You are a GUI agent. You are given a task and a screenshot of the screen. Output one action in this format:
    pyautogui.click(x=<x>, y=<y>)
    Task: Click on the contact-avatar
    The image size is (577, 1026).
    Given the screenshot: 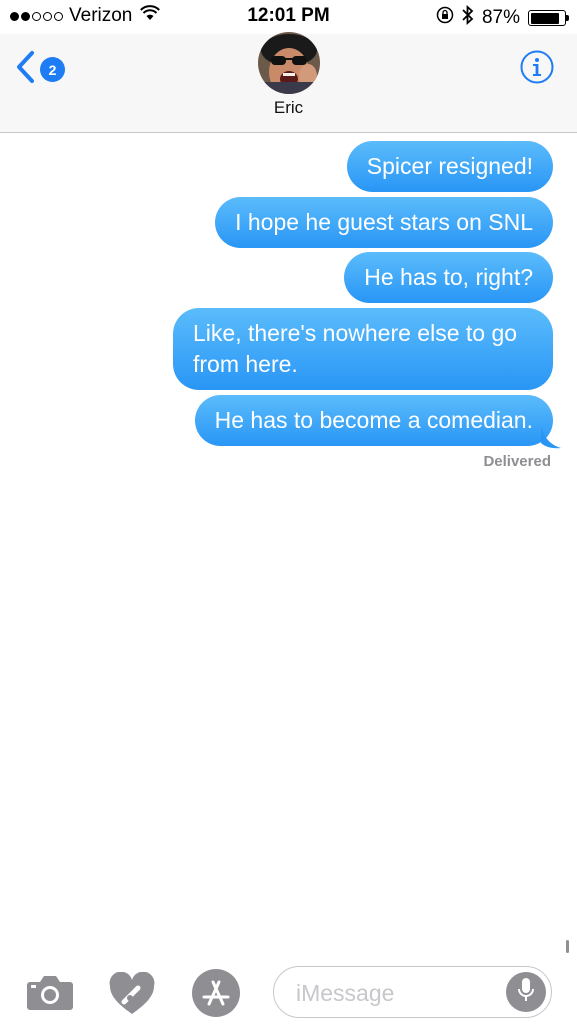 What is the action you would take?
    pyautogui.click(x=289, y=63)
    